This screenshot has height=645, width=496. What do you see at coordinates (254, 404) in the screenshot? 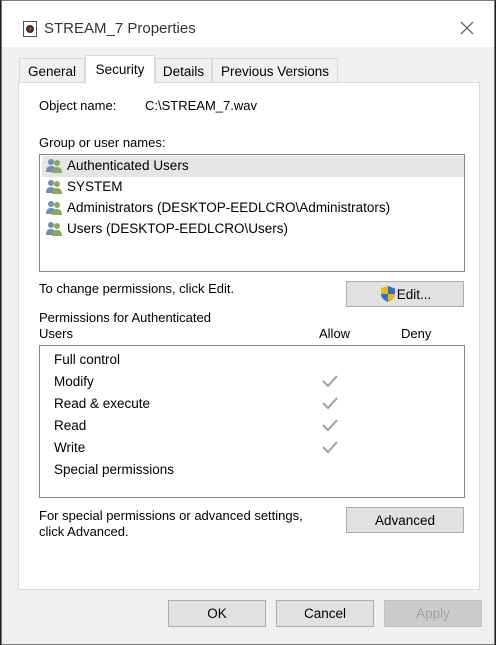
I see `permission-row: Read & execute` at bounding box center [254, 404].